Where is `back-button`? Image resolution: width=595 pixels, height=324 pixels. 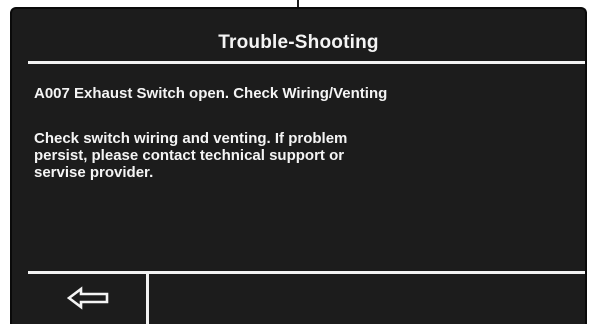 back-button is located at coordinates (107, 298).